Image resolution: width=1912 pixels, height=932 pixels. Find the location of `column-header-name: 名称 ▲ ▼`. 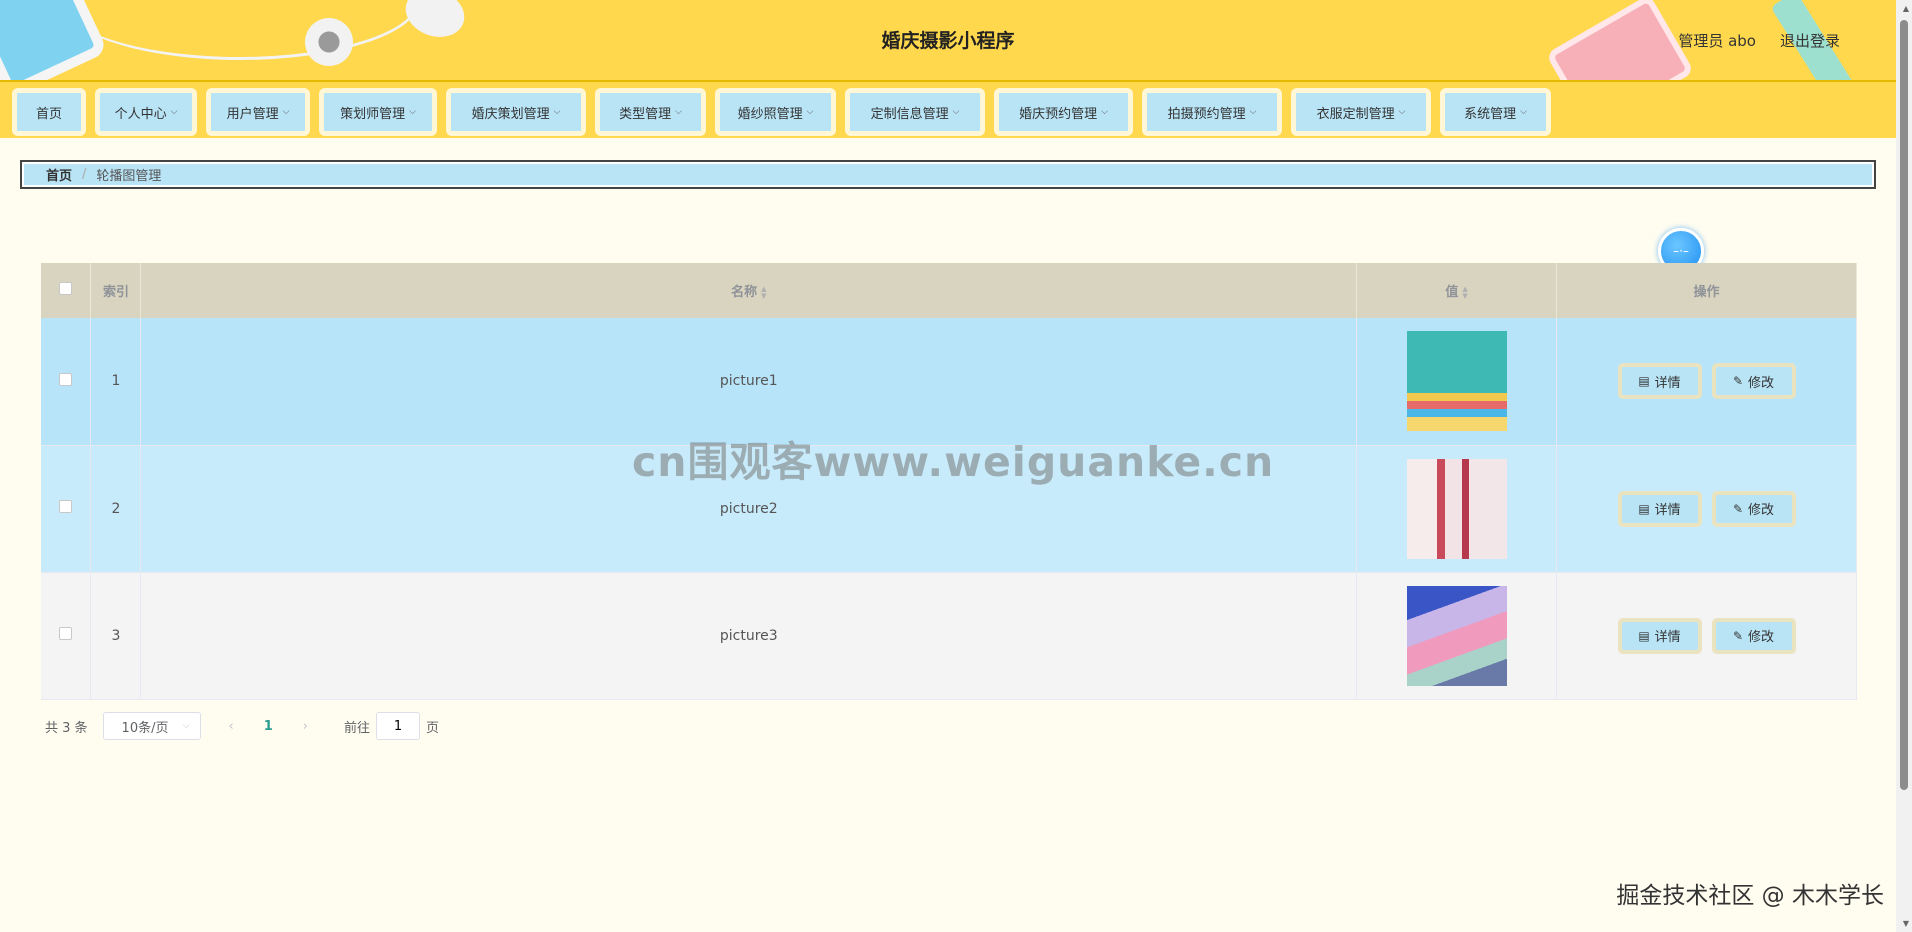

column-header-name: 名称 ▲ ▼ is located at coordinates (749, 290).